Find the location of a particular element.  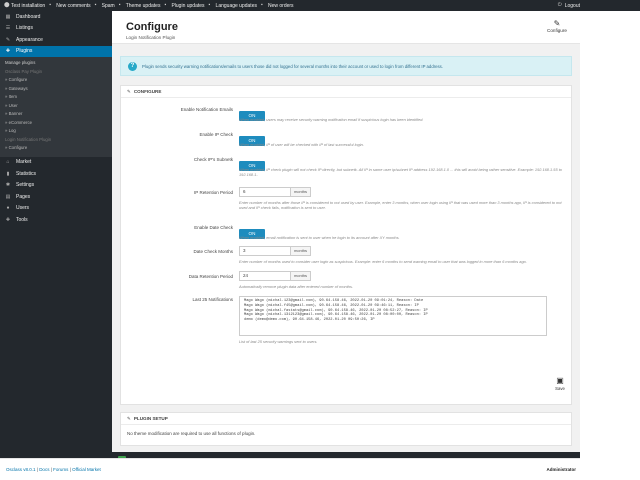

field-label: Enable Date Check is located at coordinates (213, 227).